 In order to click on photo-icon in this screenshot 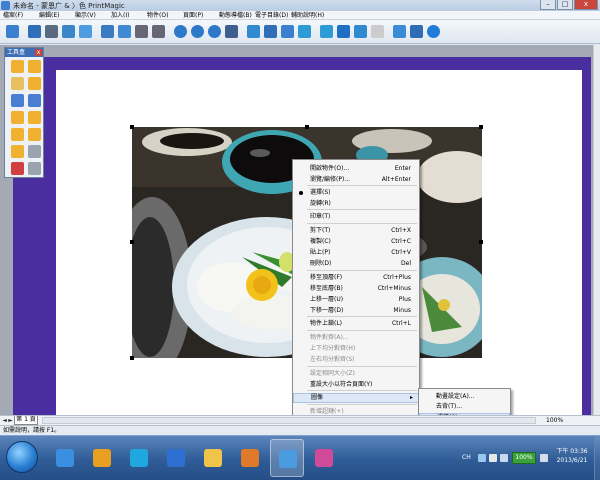, I will do `click(85, 31)`.